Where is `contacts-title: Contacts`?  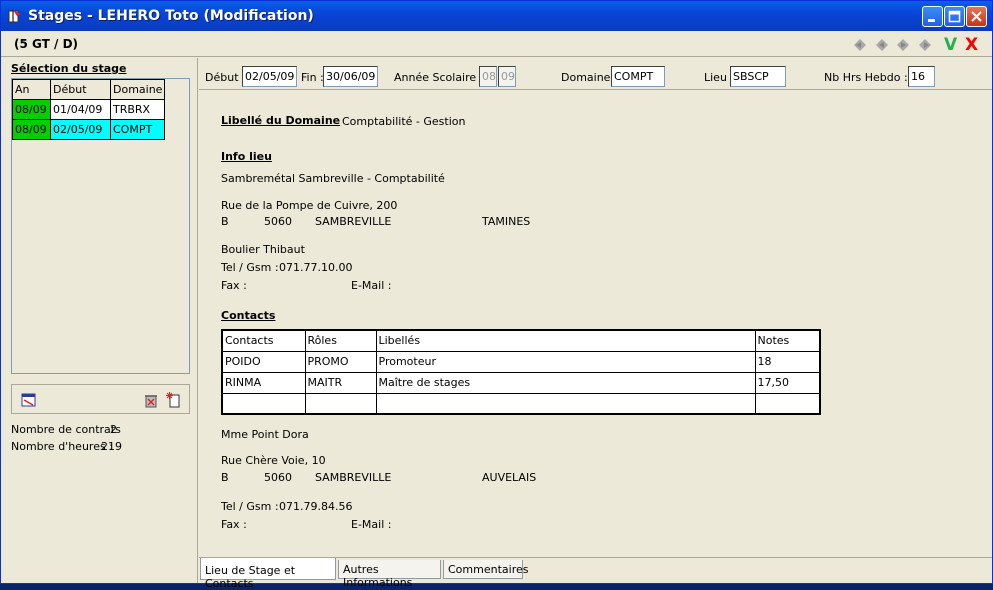 contacts-title: Contacts is located at coordinates (248, 315).